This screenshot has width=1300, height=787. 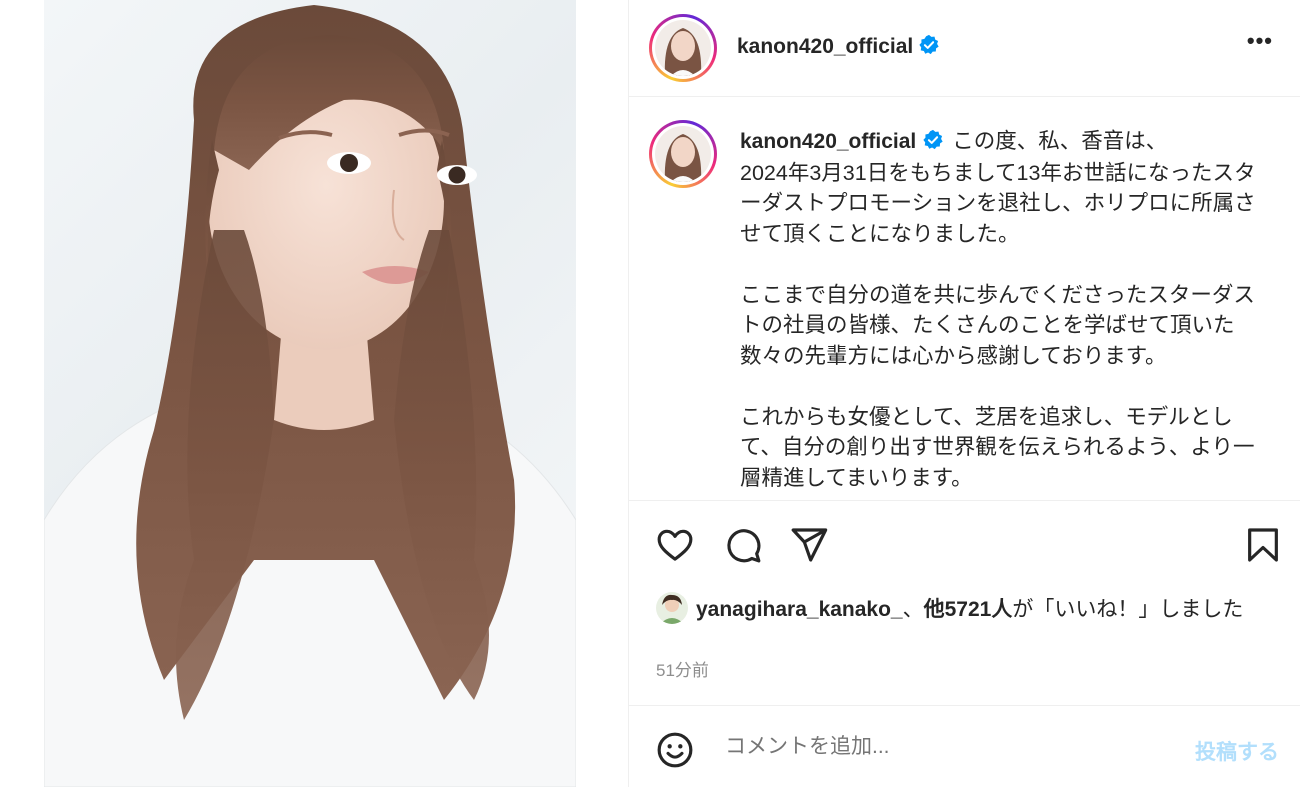 I want to click on caption-username: kanon420_official, so click(x=828, y=141).